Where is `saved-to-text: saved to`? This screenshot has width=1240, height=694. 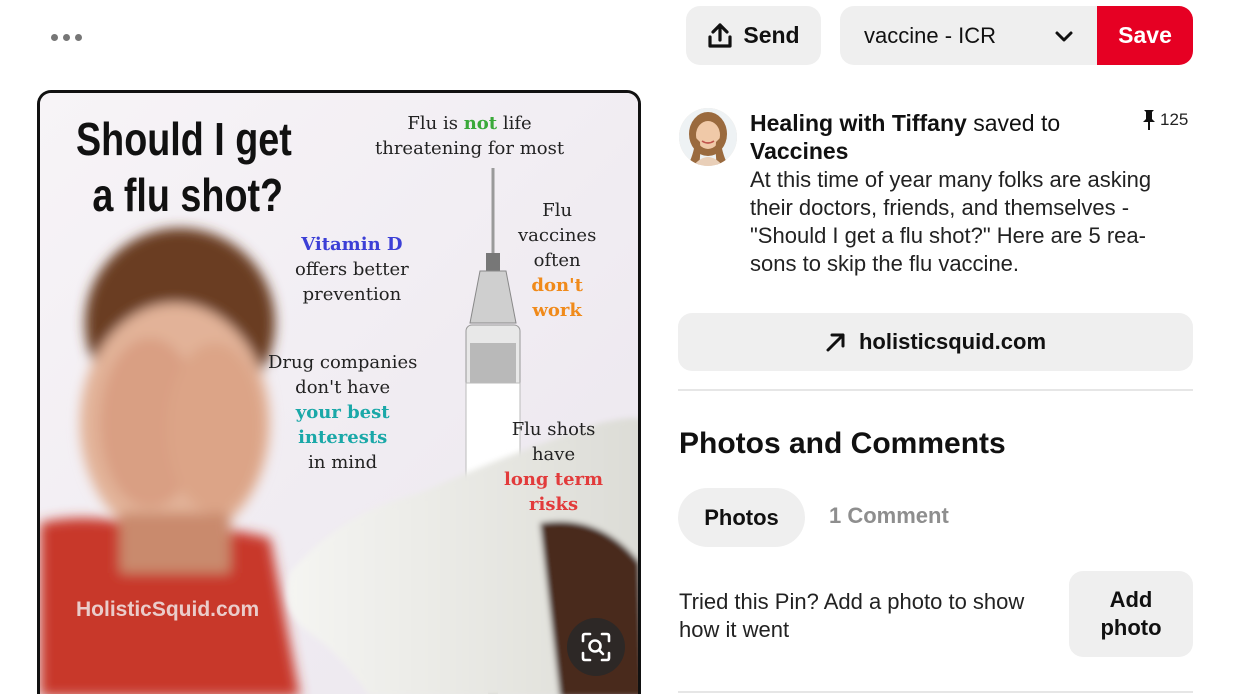
saved-to-text: saved to is located at coordinates (1017, 123).